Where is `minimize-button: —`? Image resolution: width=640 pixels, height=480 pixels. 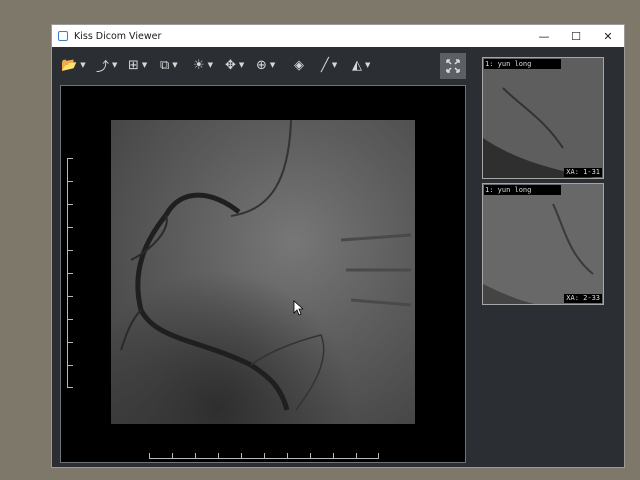 minimize-button: — is located at coordinates (544, 36).